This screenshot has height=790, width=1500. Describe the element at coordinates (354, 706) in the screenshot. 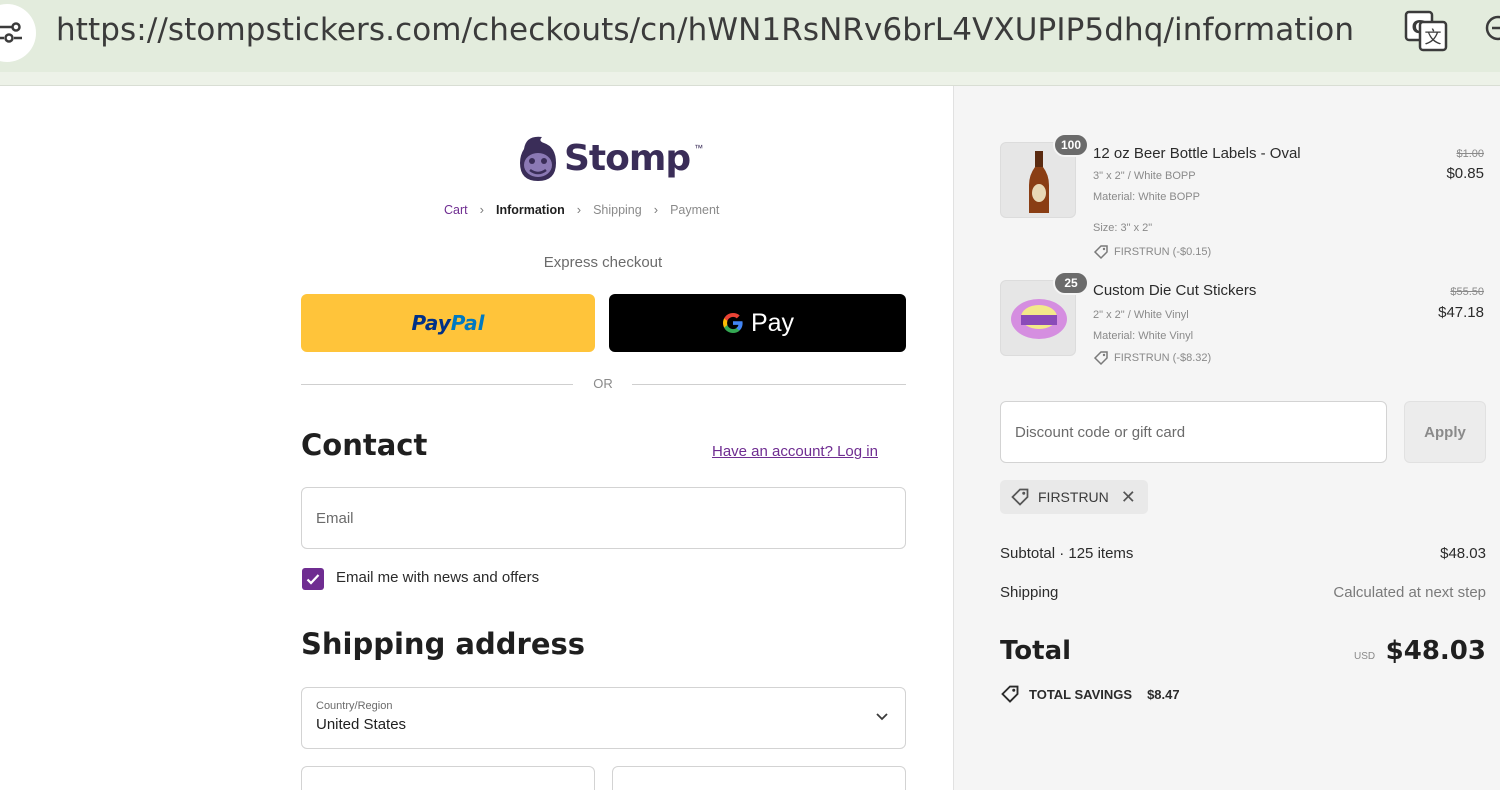

I see `country-label: Country/Region` at that location.